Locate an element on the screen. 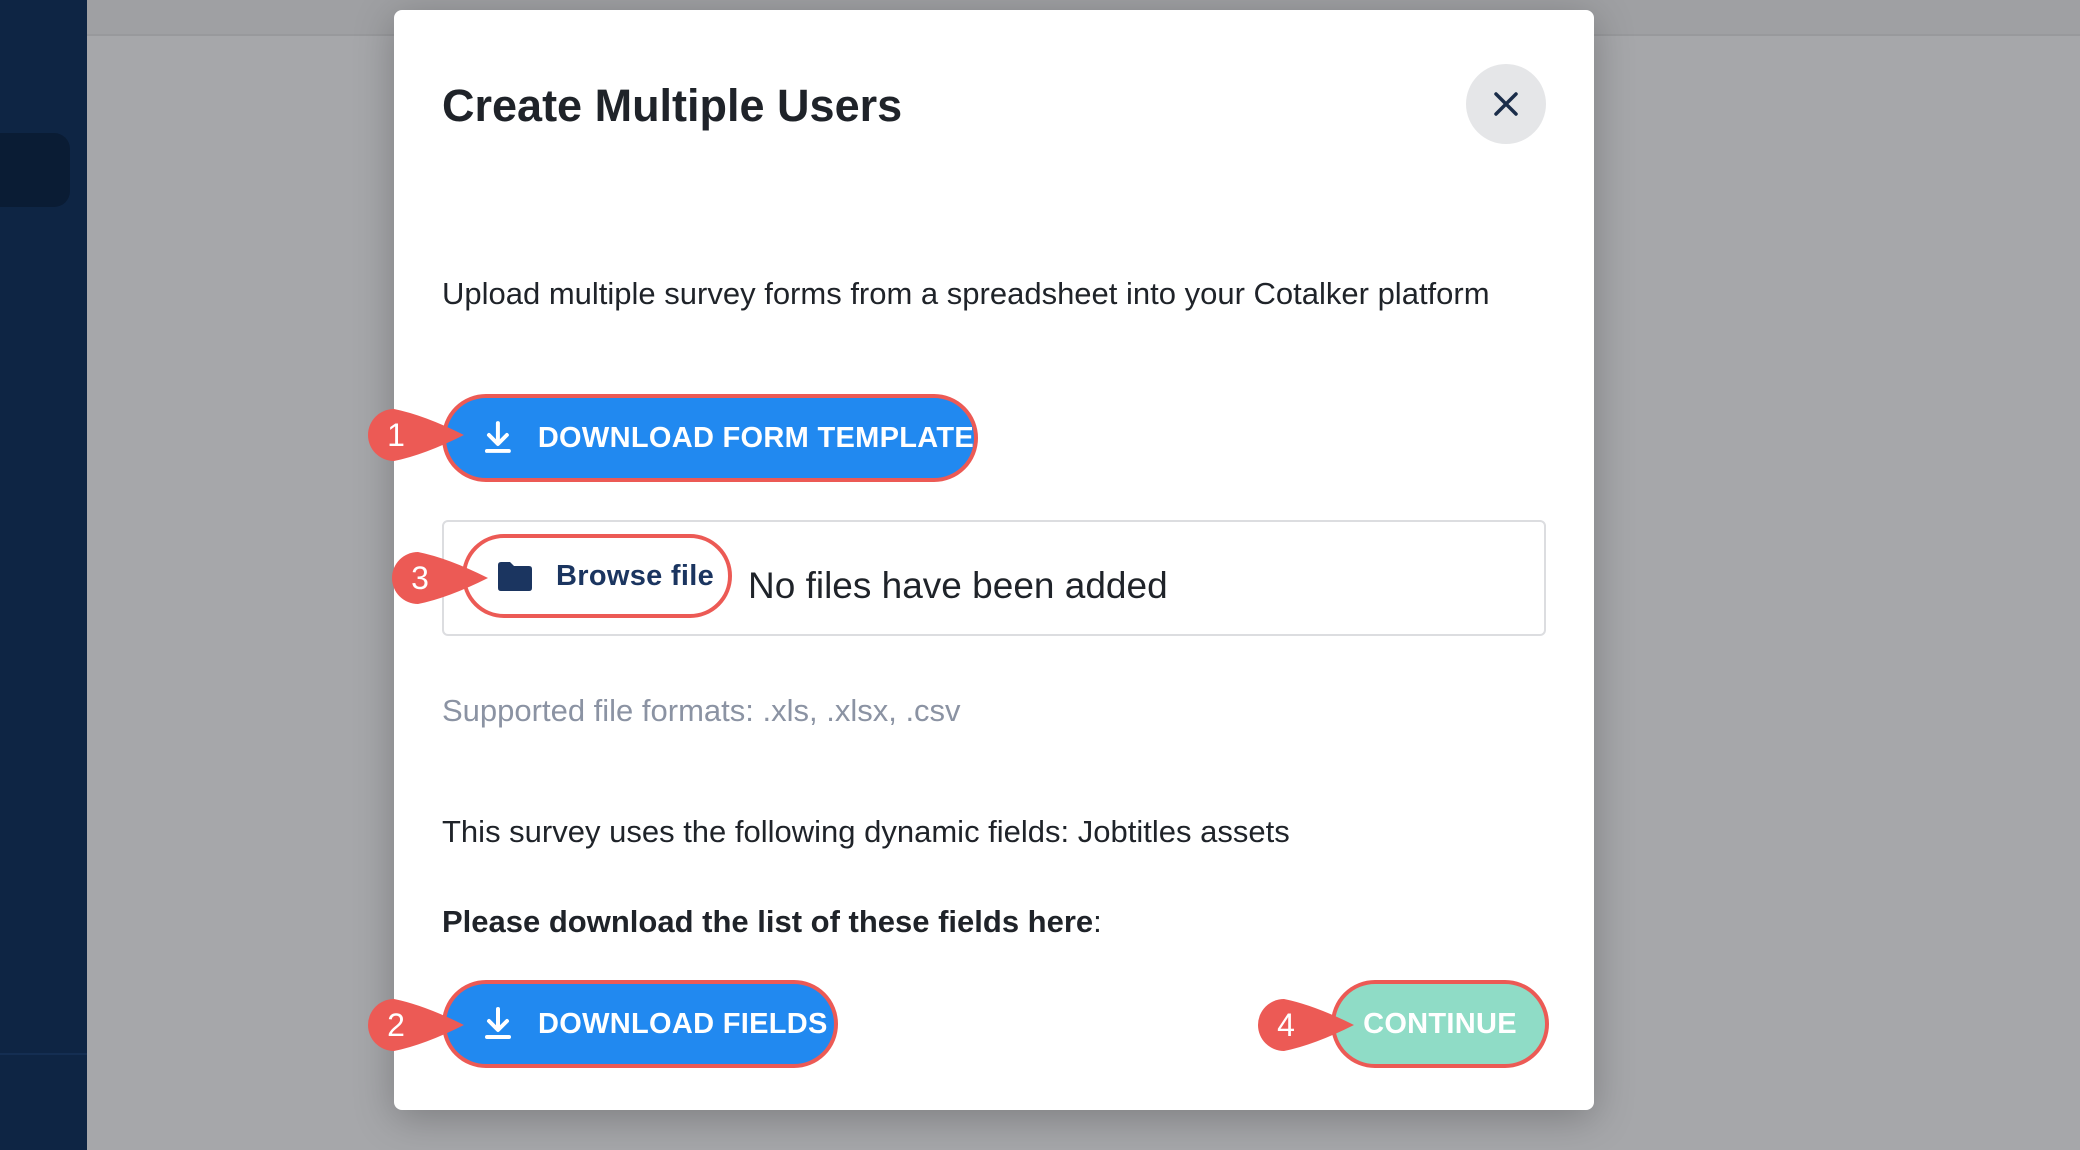  callout-step-4-number: 4 is located at coordinates (1286, 1025).